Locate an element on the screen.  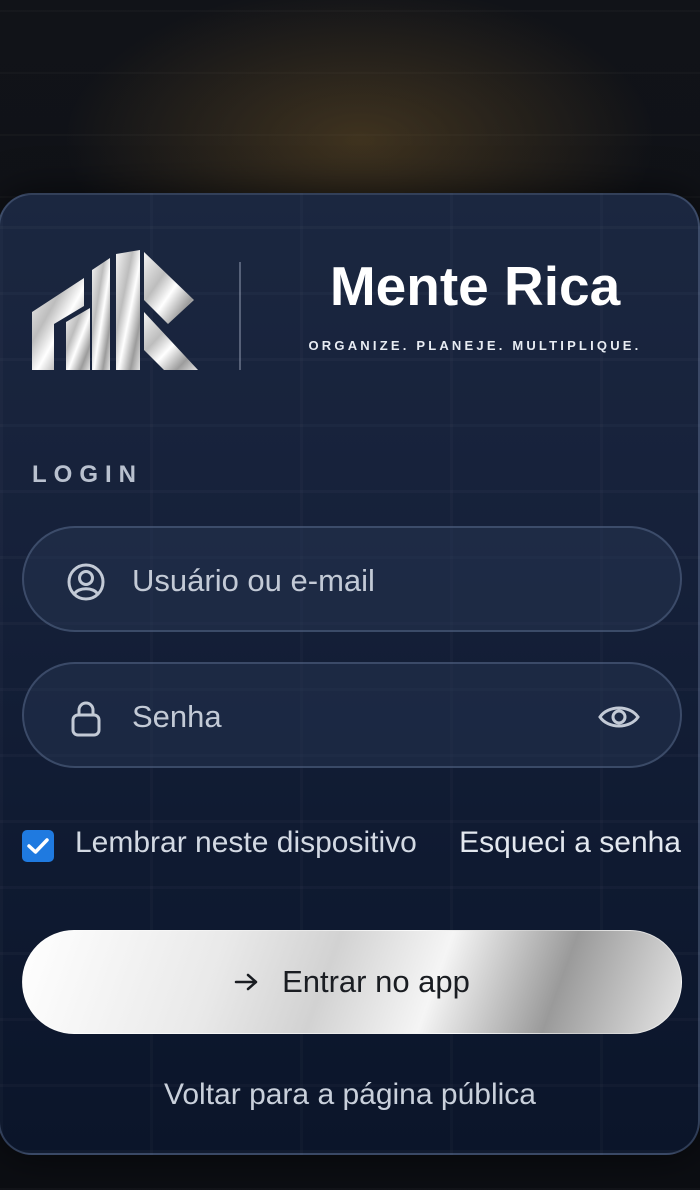
checkmark-icon is located at coordinates (38, 846).